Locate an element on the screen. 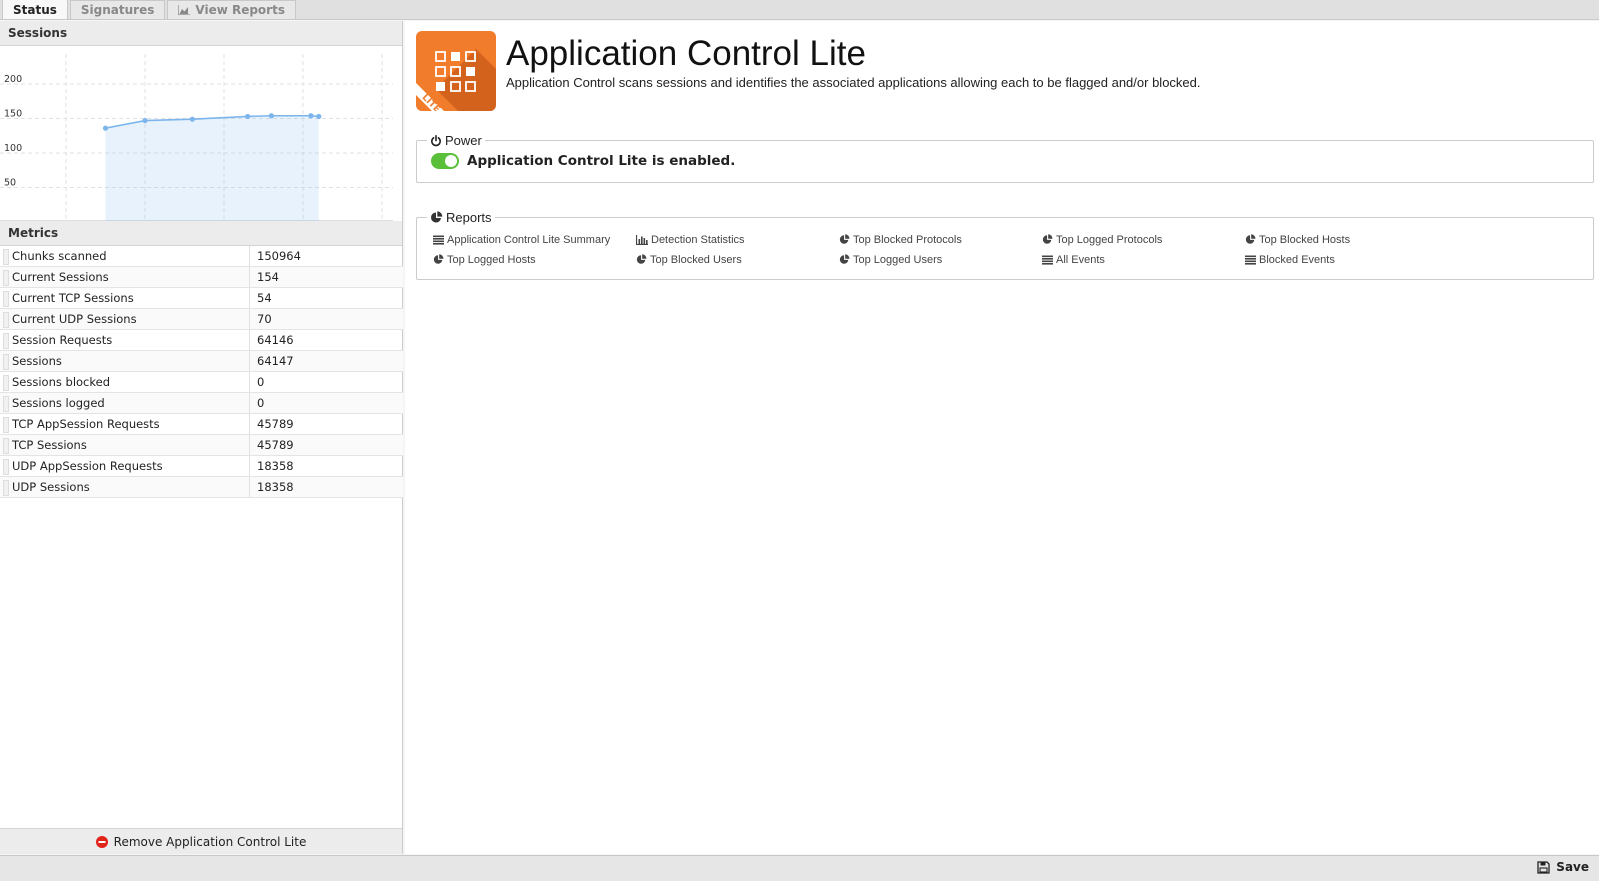  table-row: UDP AppSession Requests 18358 is located at coordinates (201, 466).